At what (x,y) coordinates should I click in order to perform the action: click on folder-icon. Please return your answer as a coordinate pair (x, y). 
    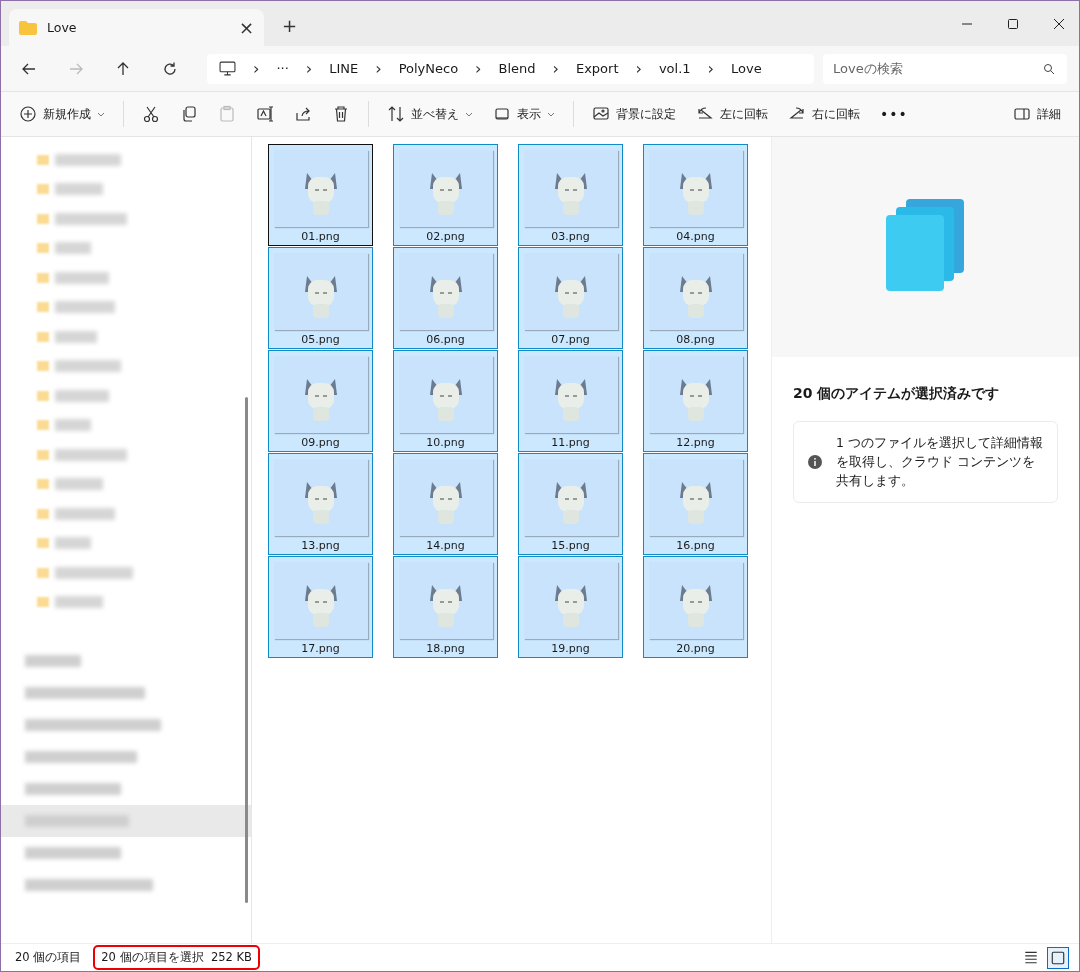
    Looking at the image, I should click on (28, 27).